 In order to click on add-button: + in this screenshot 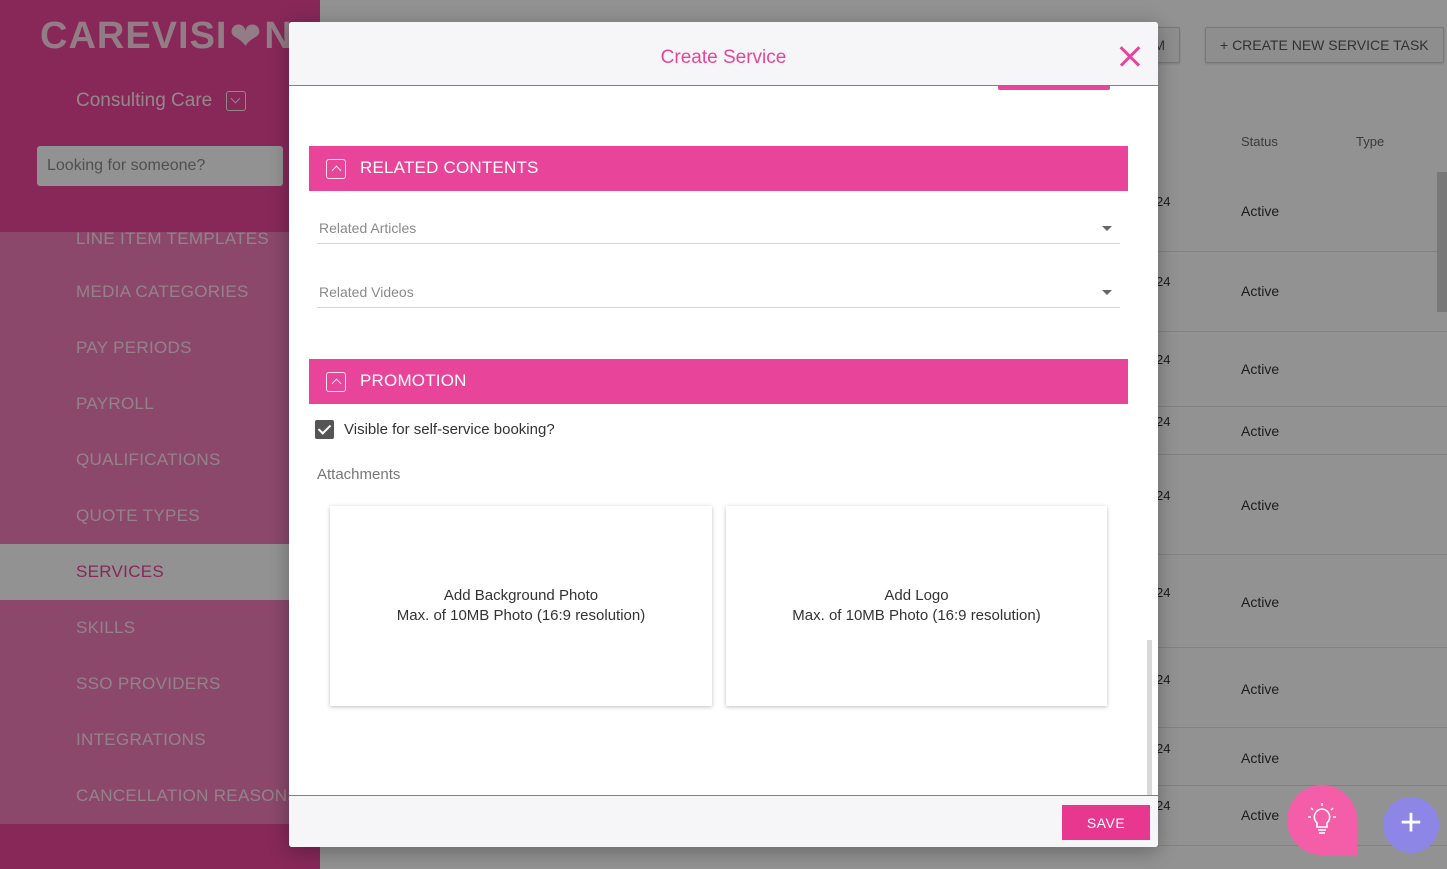, I will do `click(1411, 825)`.